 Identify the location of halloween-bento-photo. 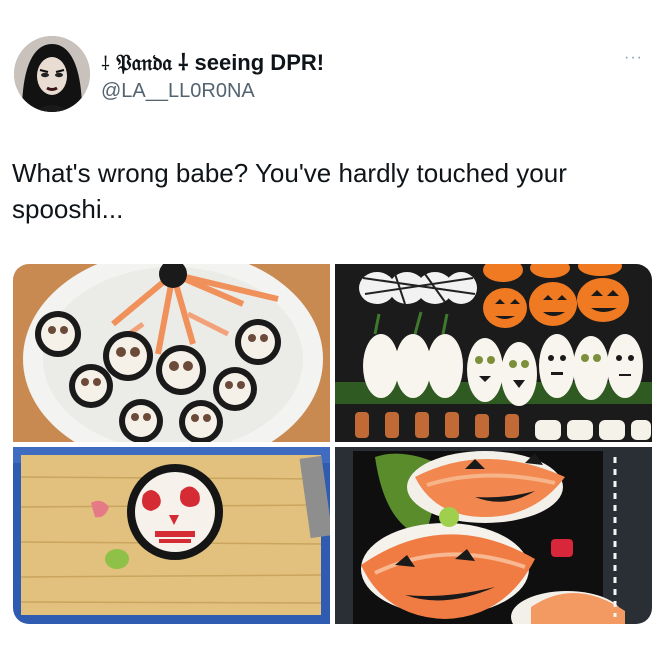
(493, 353).